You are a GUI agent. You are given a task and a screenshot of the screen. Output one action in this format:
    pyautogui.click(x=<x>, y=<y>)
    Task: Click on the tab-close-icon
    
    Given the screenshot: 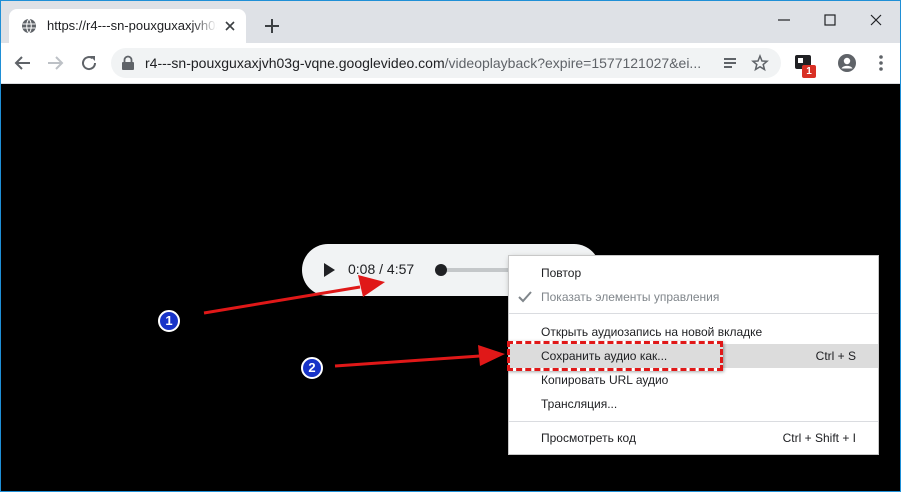 What is the action you would take?
    pyautogui.click(x=230, y=26)
    